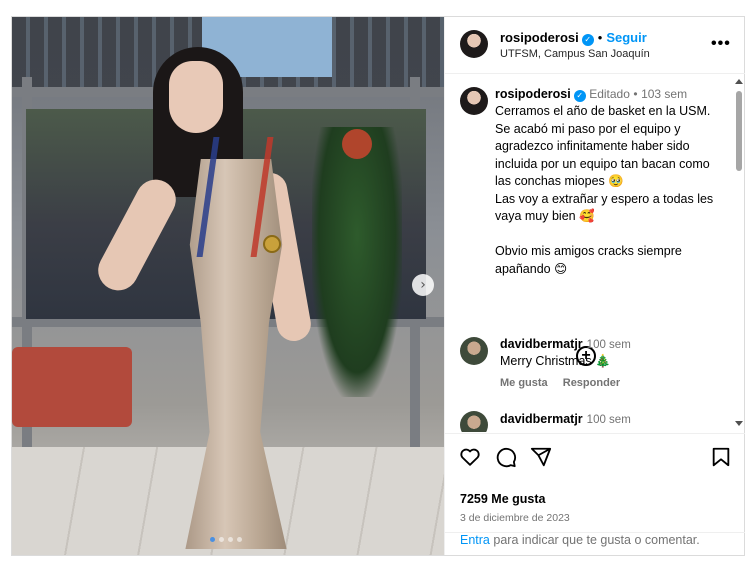 This screenshot has width=756, height=572. Describe the element at coordinates (596, 540) in the screenshot. I see `login-message: para indicar que te gusta o comentar.` at that location.